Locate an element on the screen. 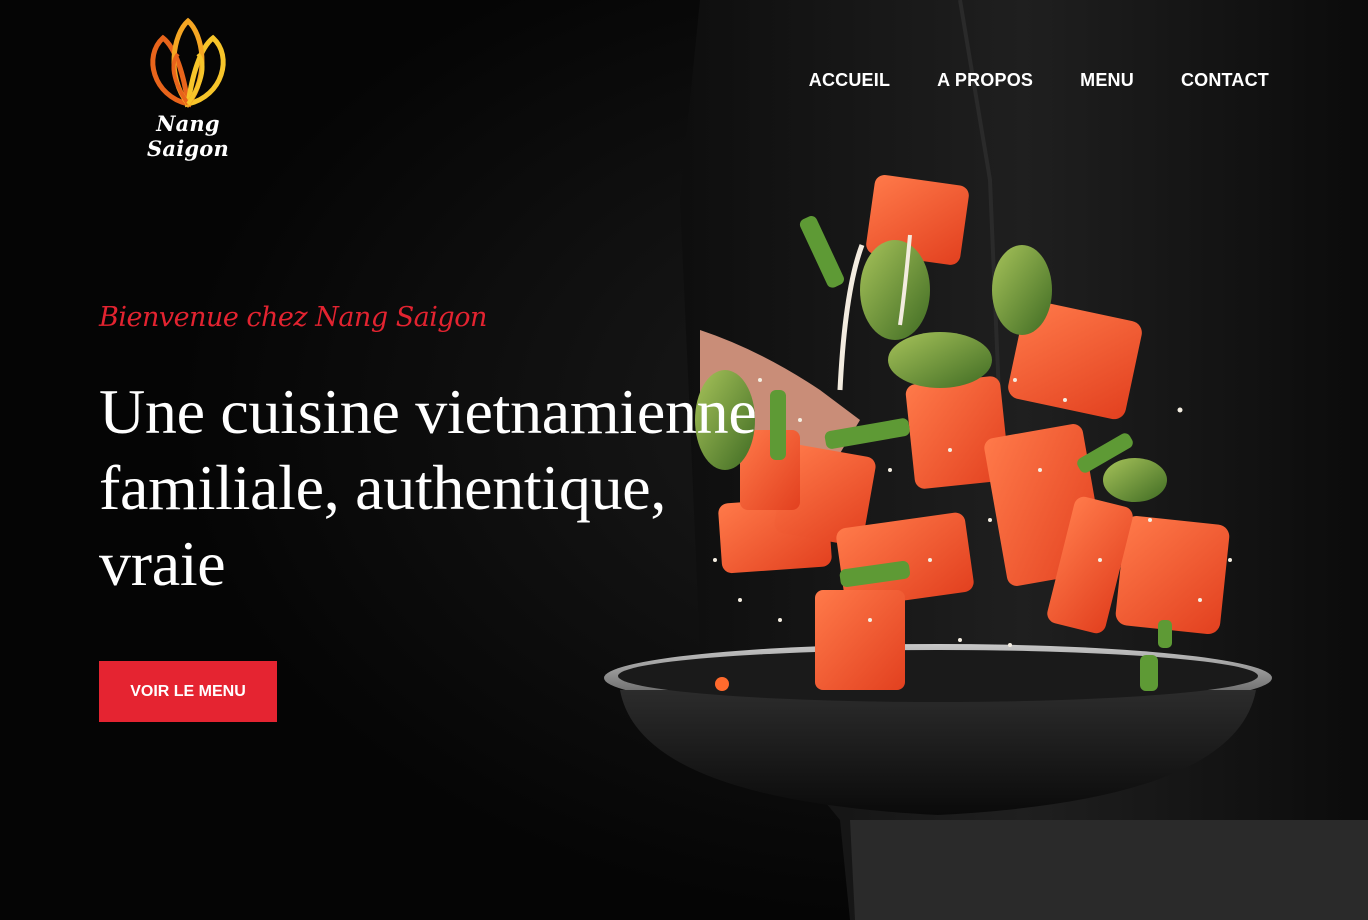 Image resolution: width=1368 pixels, height=920 pixels. lotus-icon is located at coordinates (188, 63).